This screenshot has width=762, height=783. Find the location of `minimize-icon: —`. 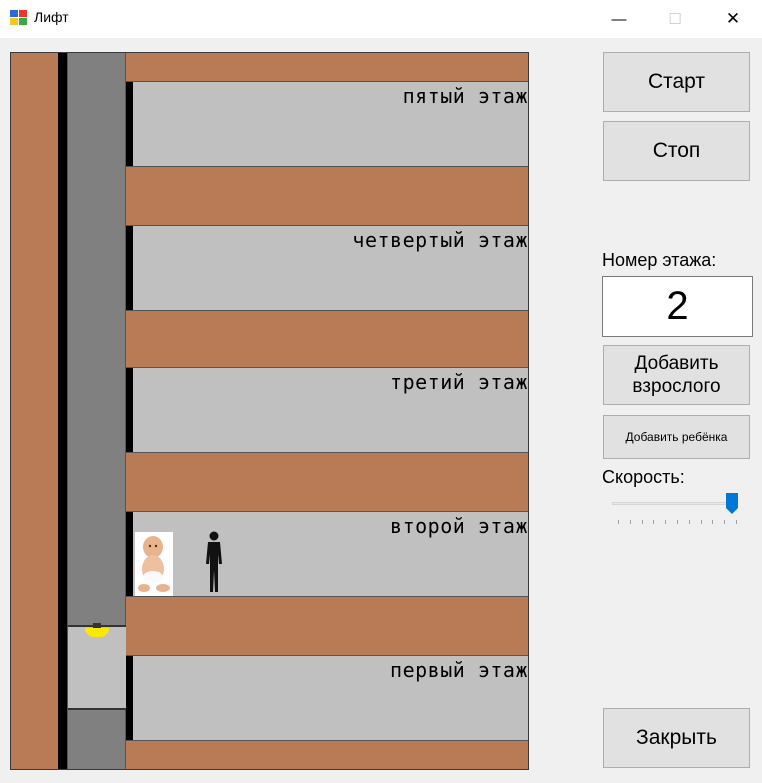

minimize-icon: — is located at coordinates (619, 19).